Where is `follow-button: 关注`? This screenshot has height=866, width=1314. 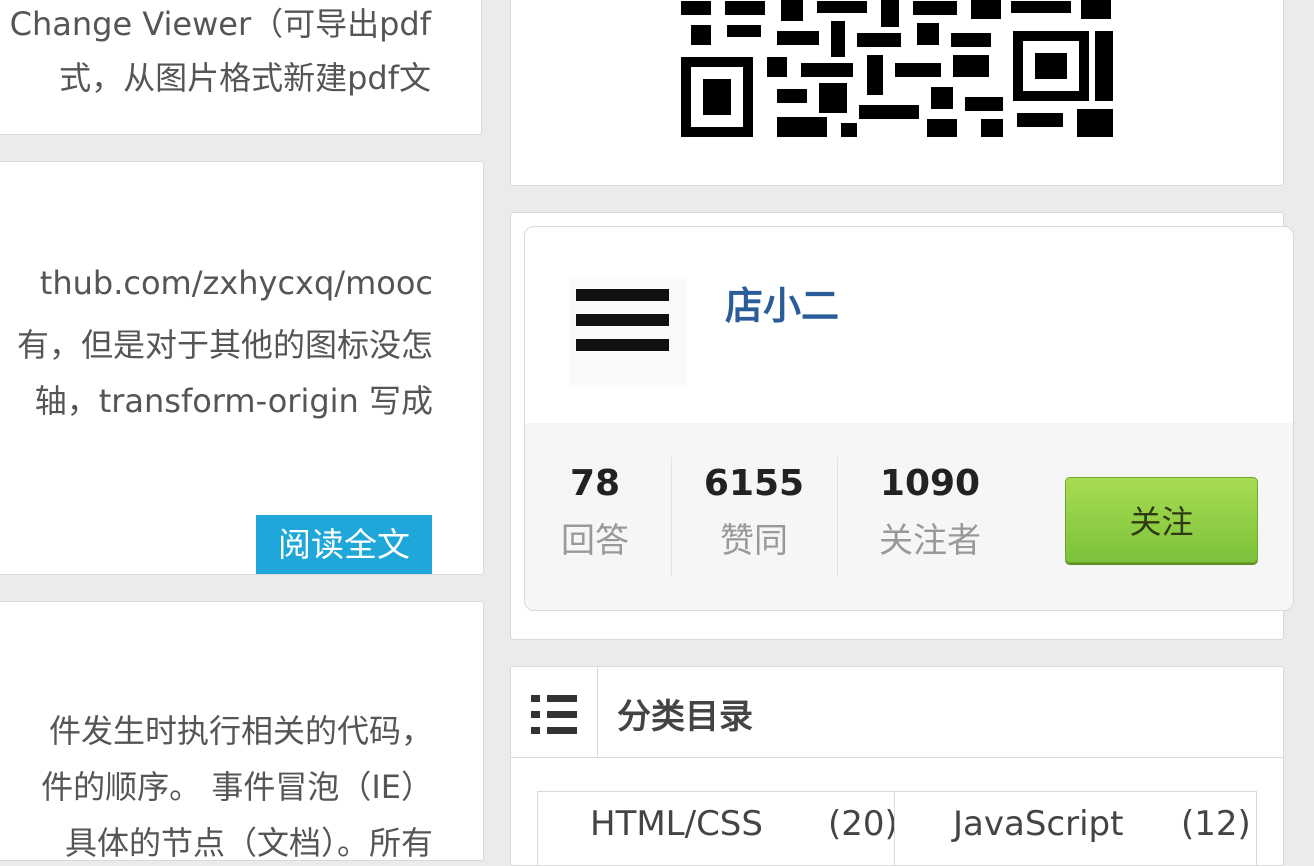
follow-button: 关注 is located at coordinates (1161, 520).